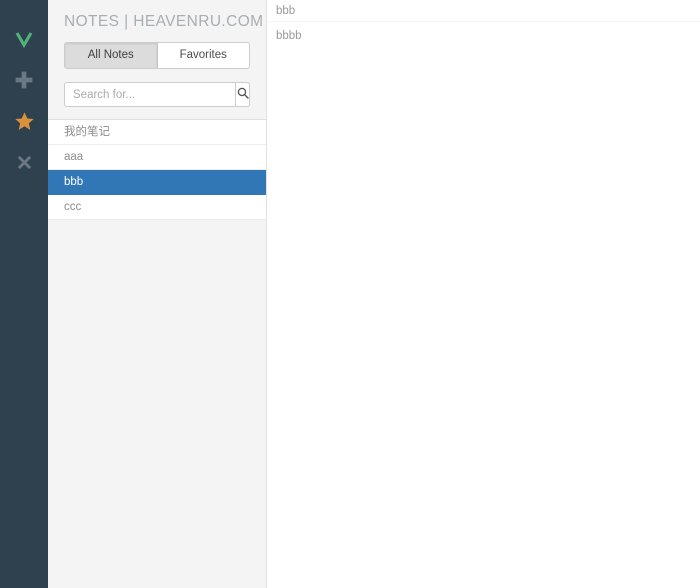 The image size is (700, 588). Describe the element at coordinates (157, 182) in the screenshot. I see `list-item: bbb` at that location.